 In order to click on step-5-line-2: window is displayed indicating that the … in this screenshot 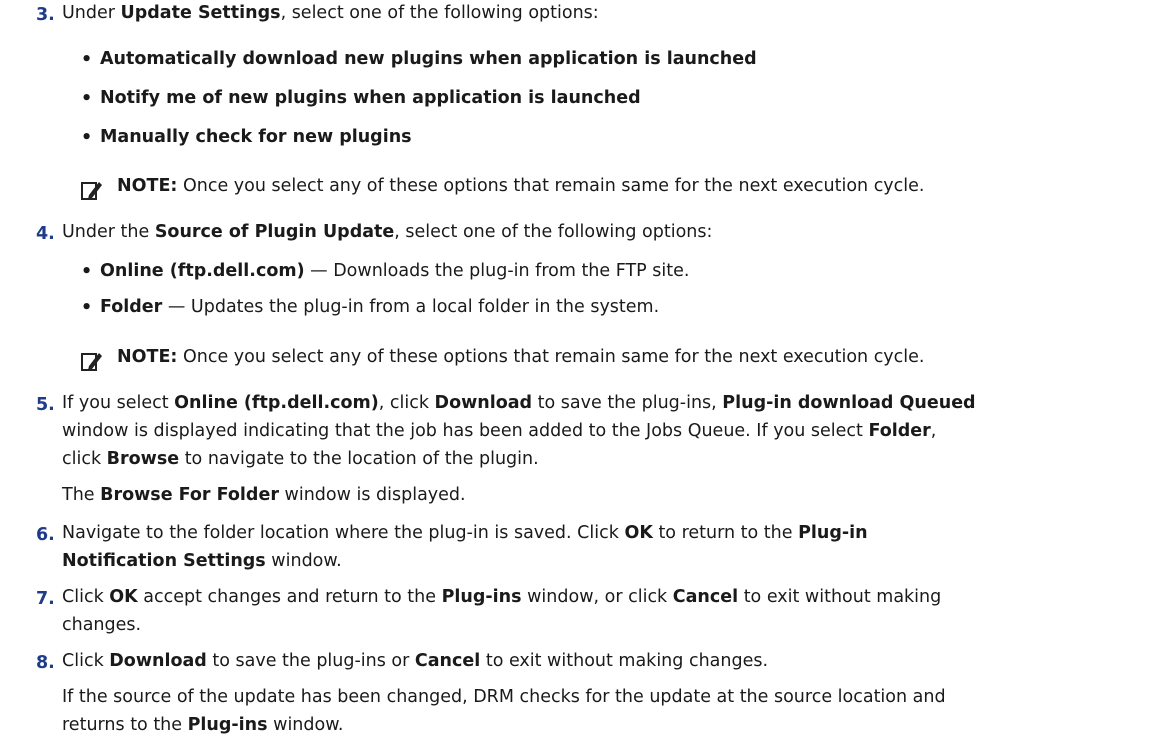, I will do `click(499, 431)`.